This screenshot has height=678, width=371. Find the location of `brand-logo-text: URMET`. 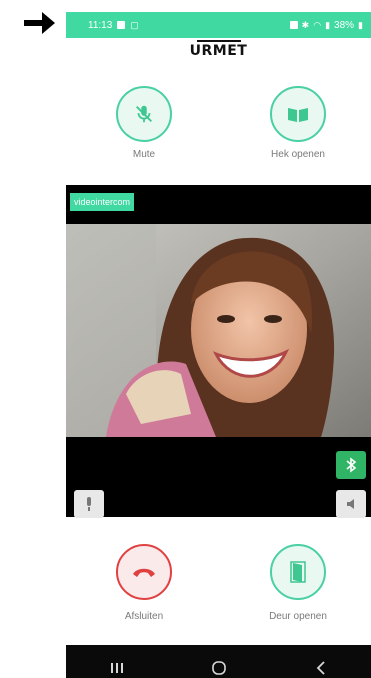

brand-logo-text: URMET is located at coordinates (218, 51).